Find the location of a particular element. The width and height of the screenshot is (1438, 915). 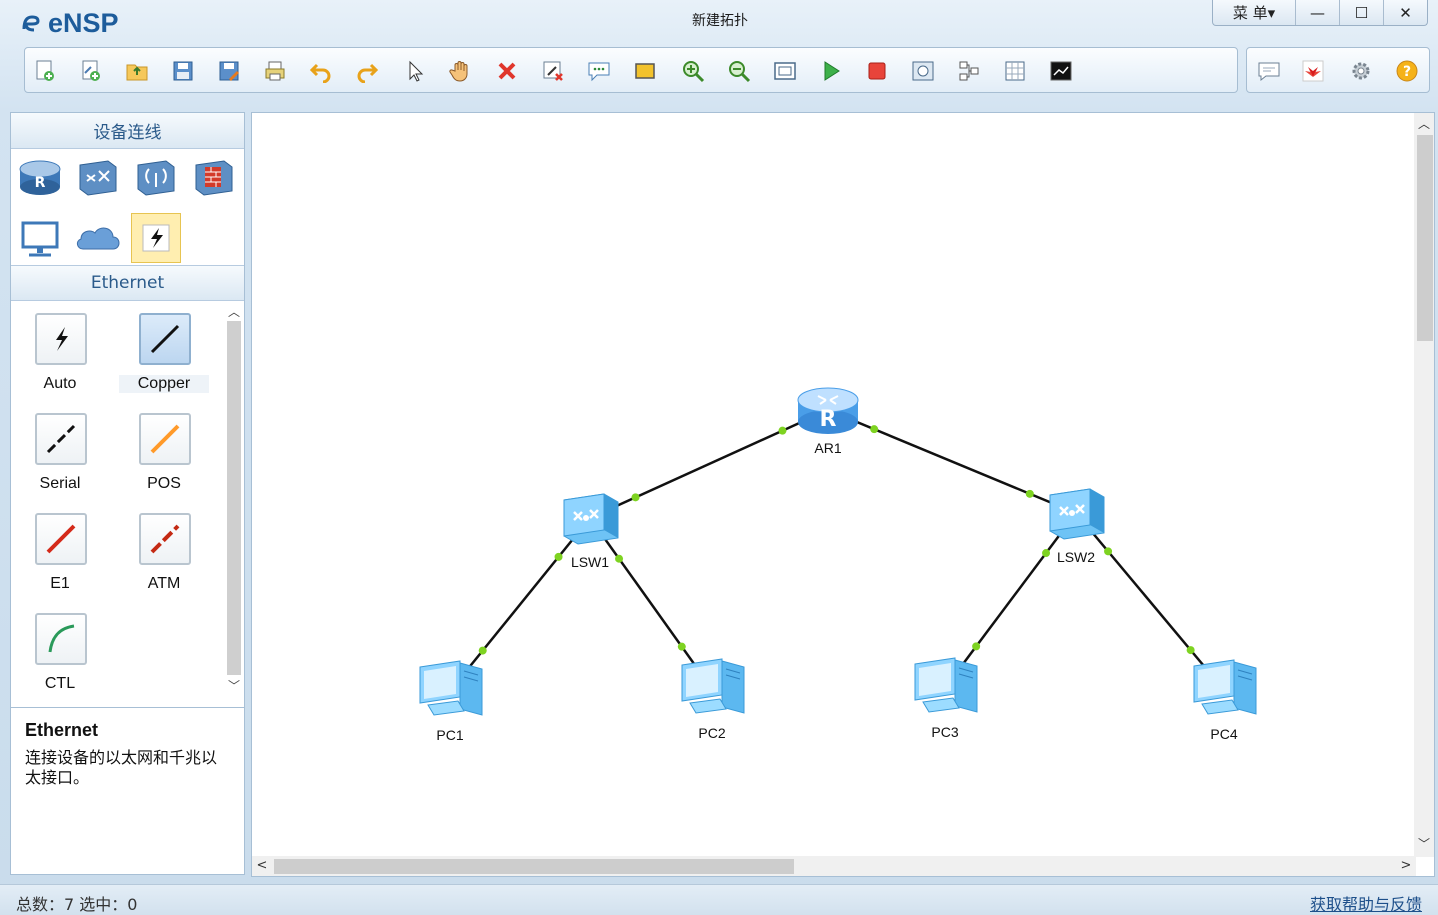

save-as-icon is located at coordinates (229, 71).